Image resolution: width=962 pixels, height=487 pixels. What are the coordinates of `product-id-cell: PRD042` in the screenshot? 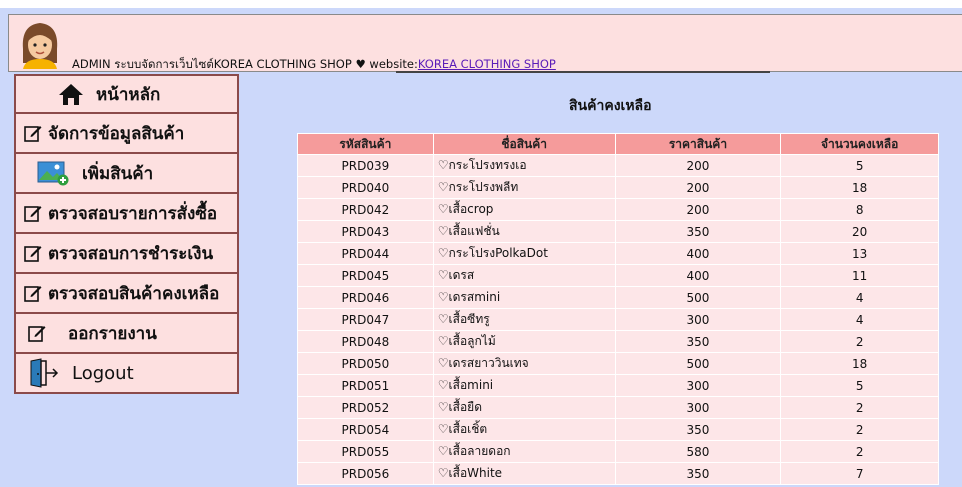 It's located at (365, 209).